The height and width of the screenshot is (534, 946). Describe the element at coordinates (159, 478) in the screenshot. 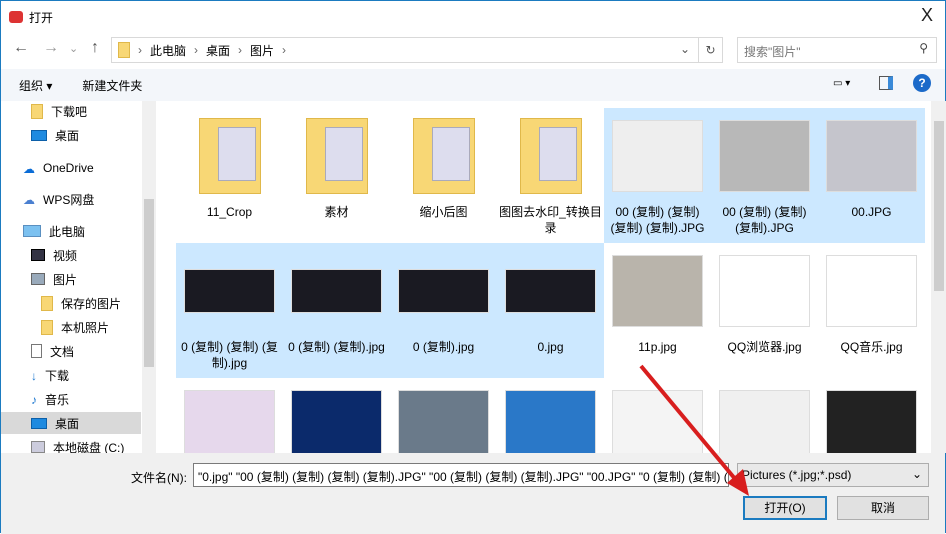

I see `filename-label: 文件名(N):` at that location.